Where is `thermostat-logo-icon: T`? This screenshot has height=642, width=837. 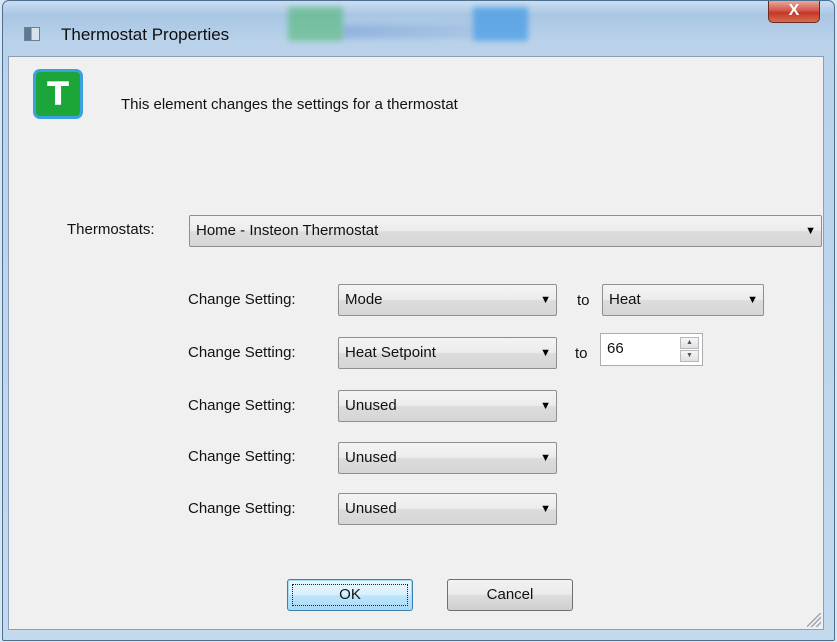
thermostat-logo-icon: T is located at coordinates (58, 94).